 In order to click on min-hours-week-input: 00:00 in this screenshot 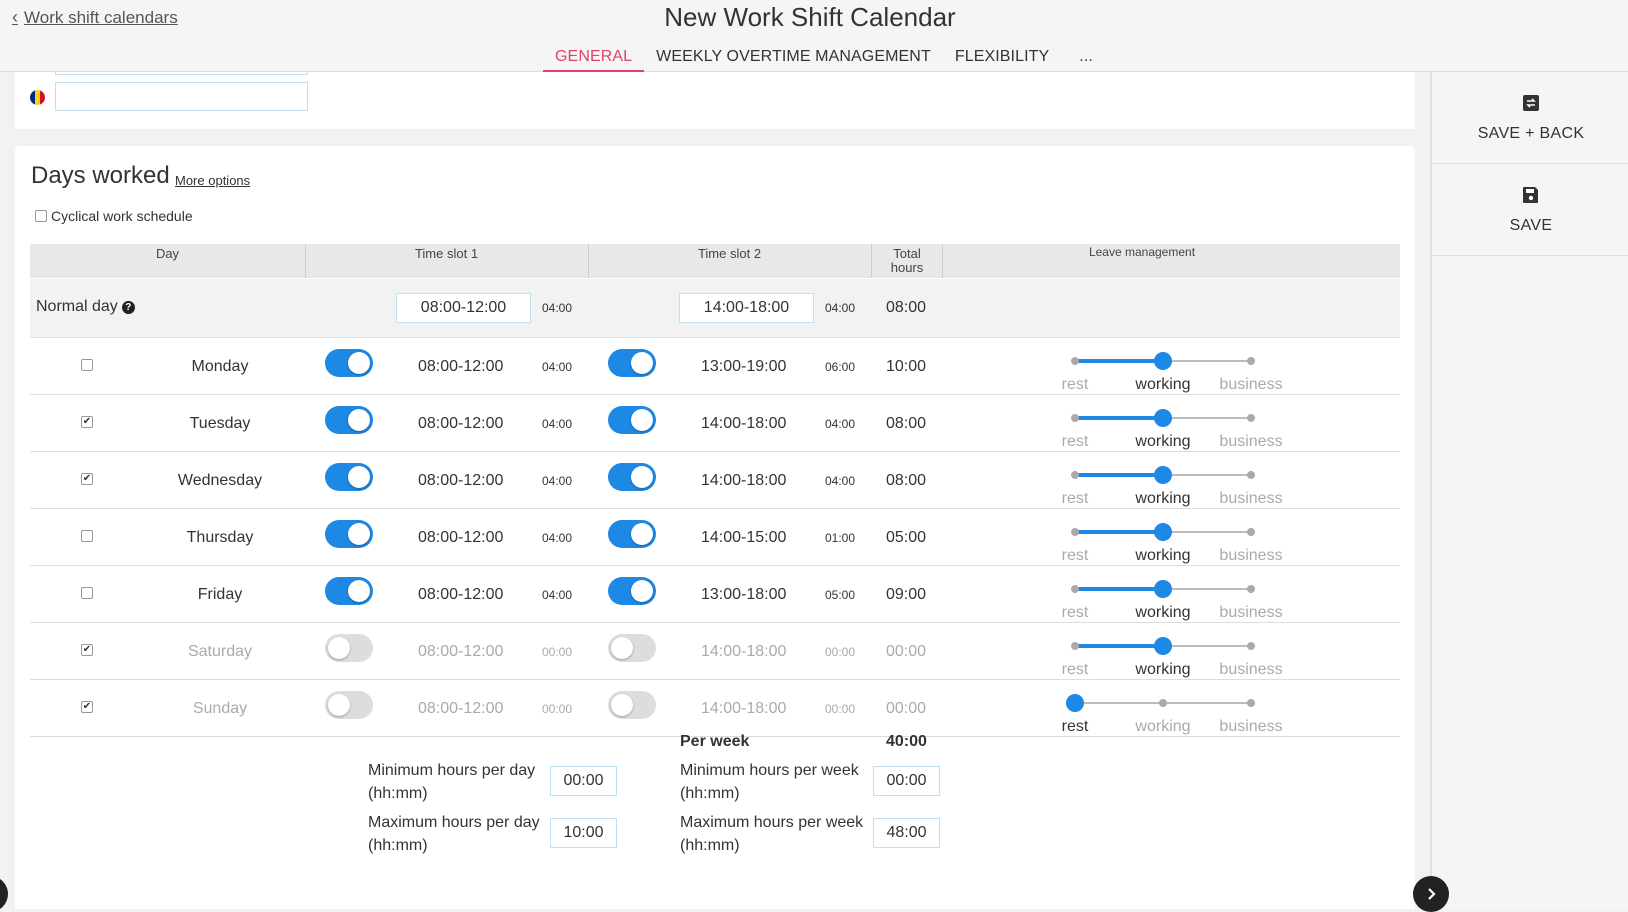, I will do `click(906, 781)`.